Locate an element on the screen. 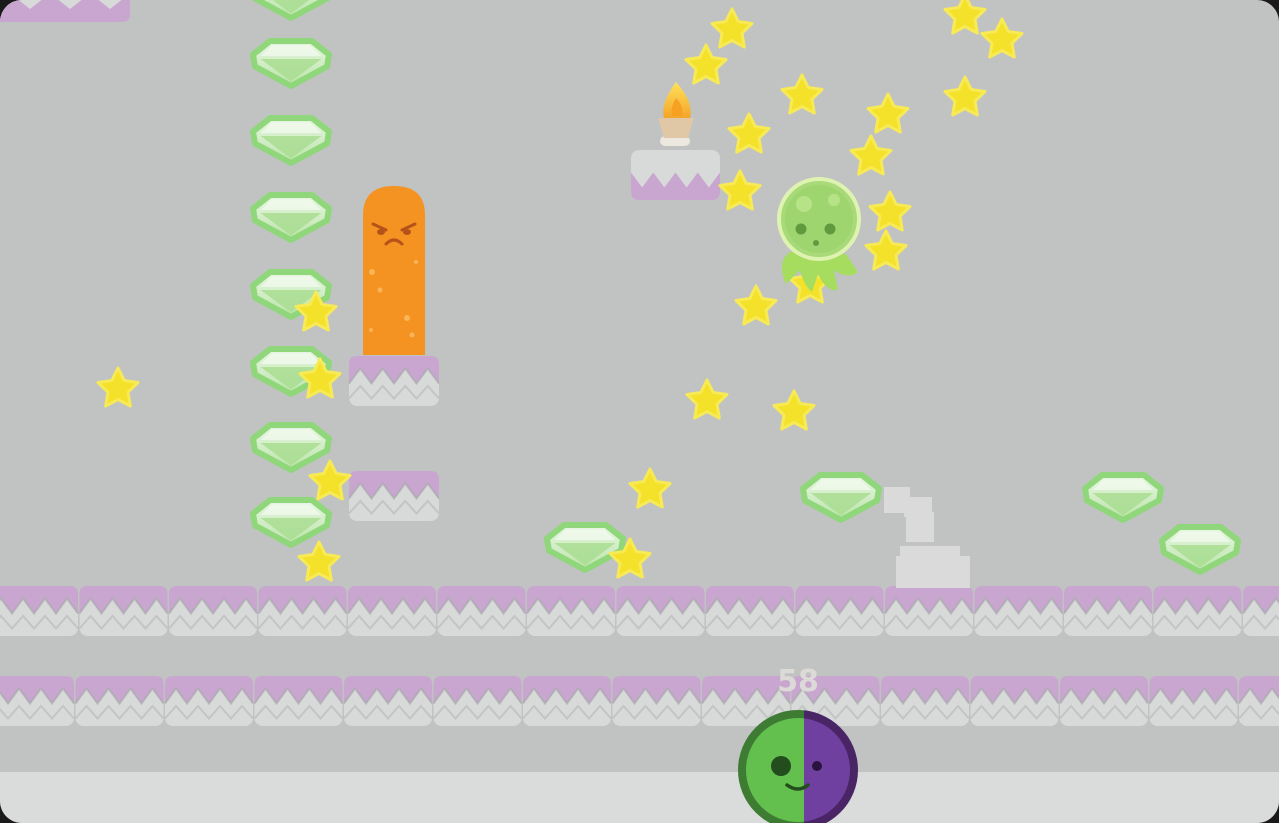 The height and width of the screenshot is (823, 1279). ground-floor is located at coordinates (639, 797).